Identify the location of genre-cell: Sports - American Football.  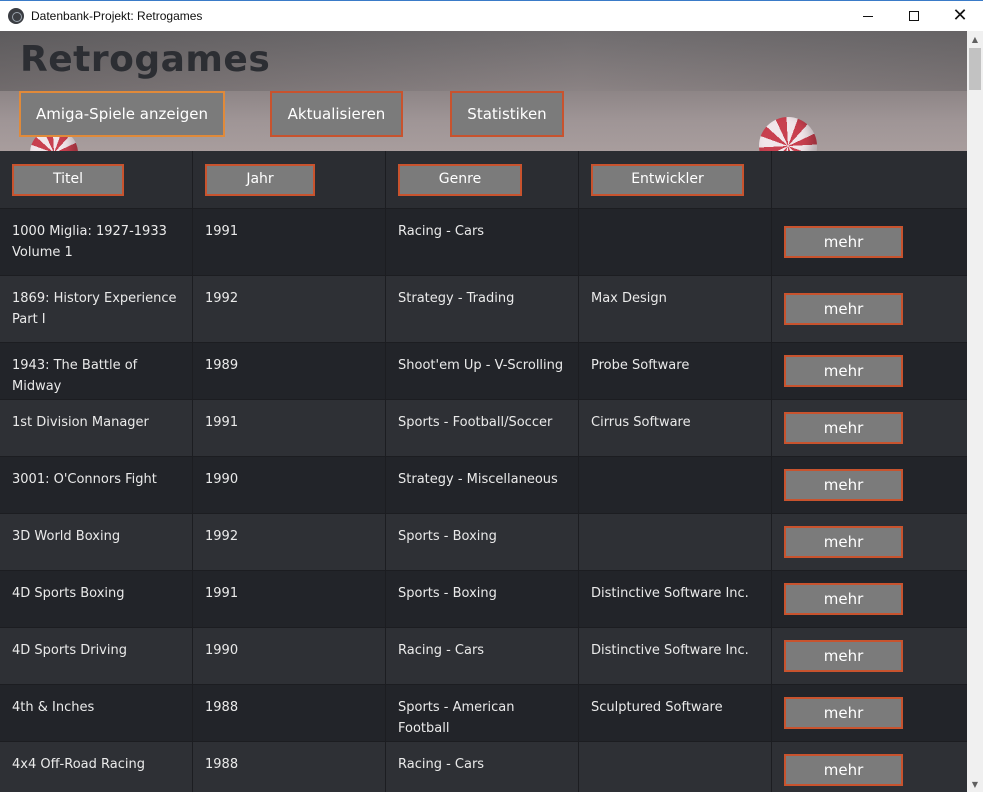
(482, 713).